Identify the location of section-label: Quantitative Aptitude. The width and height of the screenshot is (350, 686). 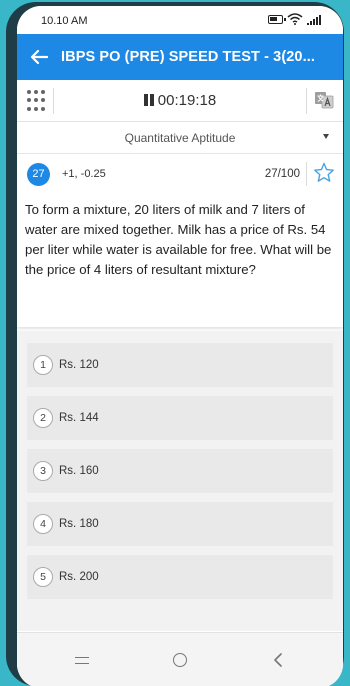
(180, 138).